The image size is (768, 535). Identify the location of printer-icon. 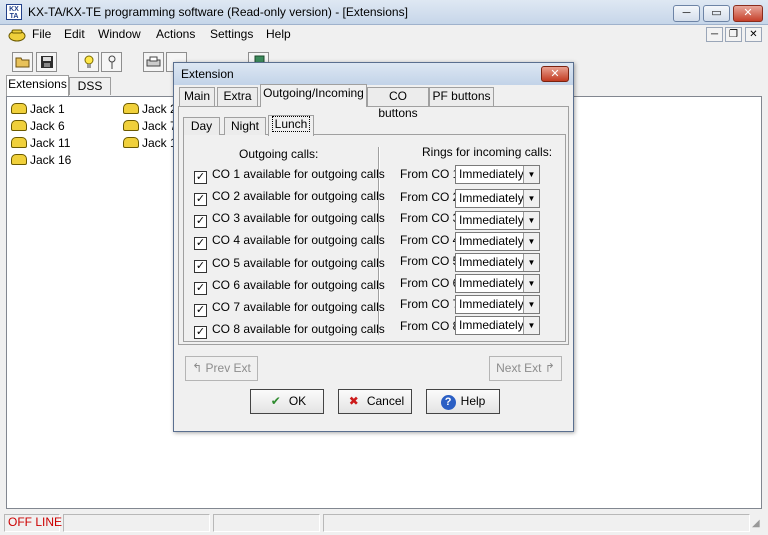
(153, 62).